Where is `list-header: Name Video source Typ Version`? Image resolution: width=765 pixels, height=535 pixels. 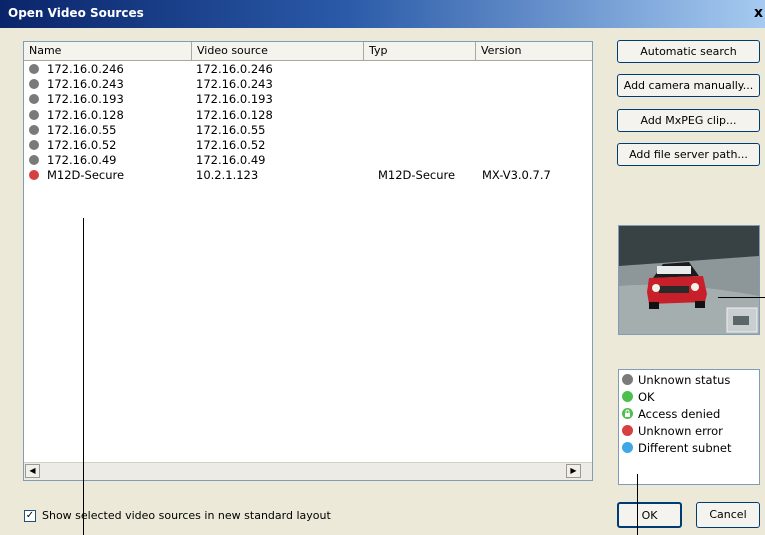 list-header: Name Video source Typ Version is located at coordinates (308, 51).